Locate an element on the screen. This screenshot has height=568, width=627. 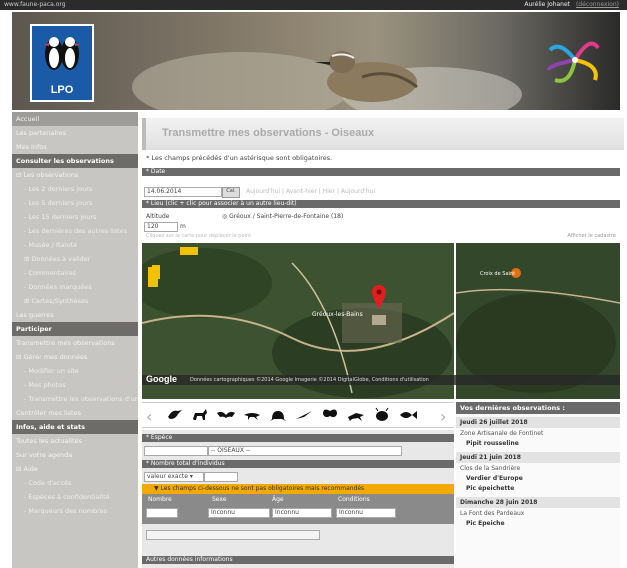
sidebar-item: Sur votre agenda is located at coordinates (75, 455).